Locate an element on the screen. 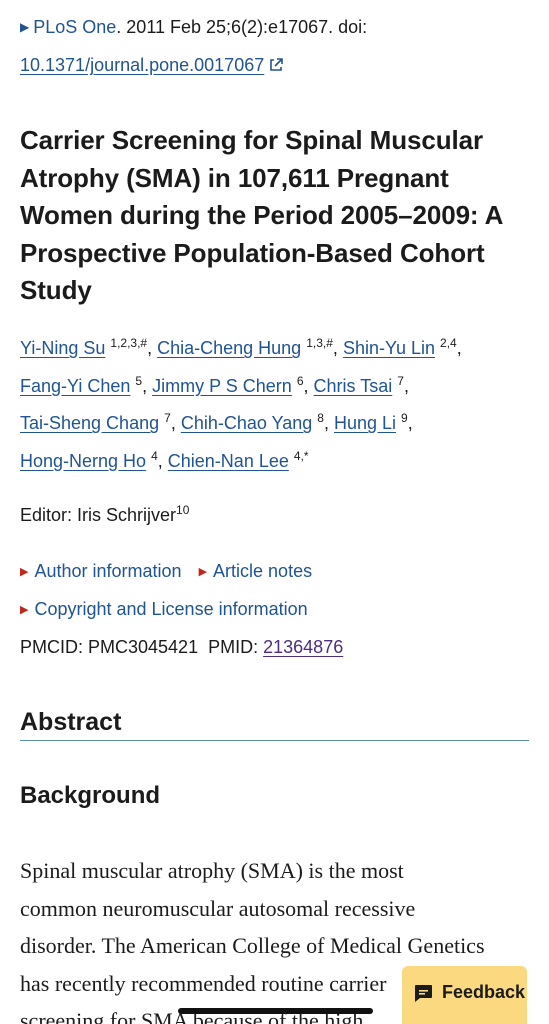 This screenshot has width=549, height=1024. doi-line: 10.1371/journal.pone.0017067 is located at coordinates (152, 65).